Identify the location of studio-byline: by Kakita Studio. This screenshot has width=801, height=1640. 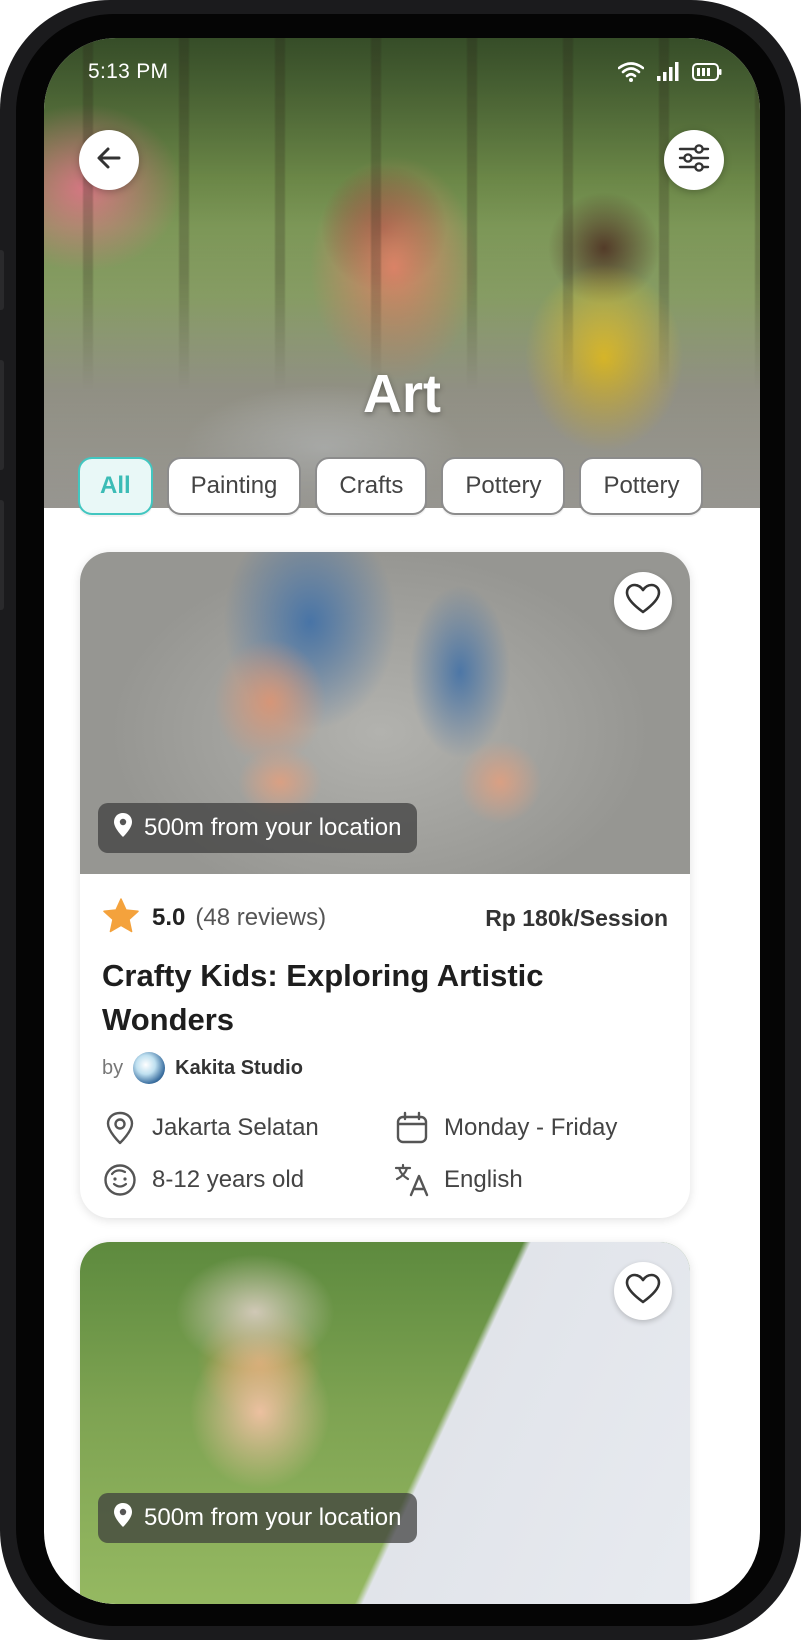
(202, 1068).